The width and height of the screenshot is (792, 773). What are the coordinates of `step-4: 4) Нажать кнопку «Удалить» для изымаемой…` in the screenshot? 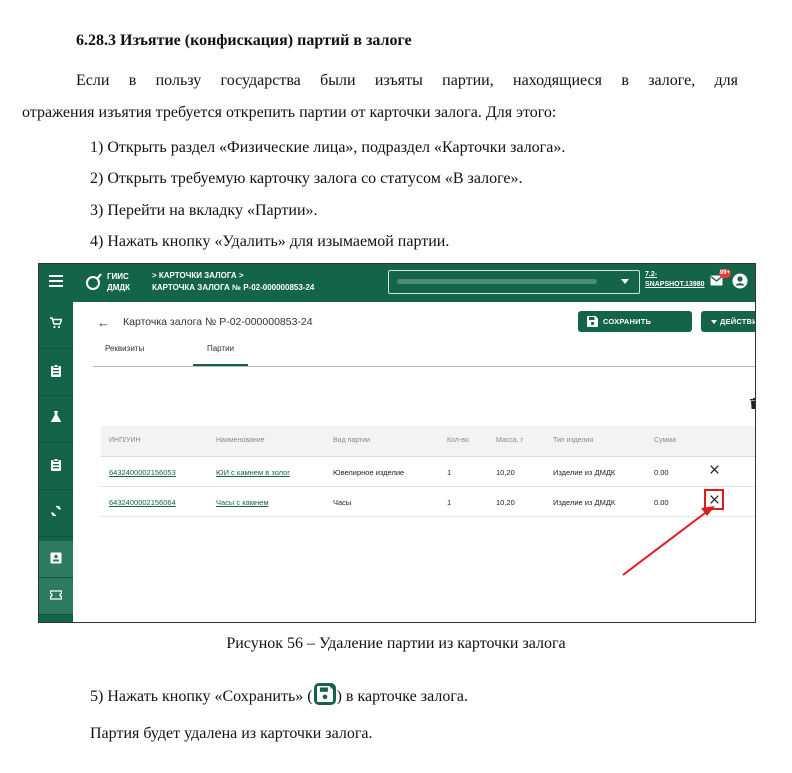 It's located at (270, 241).